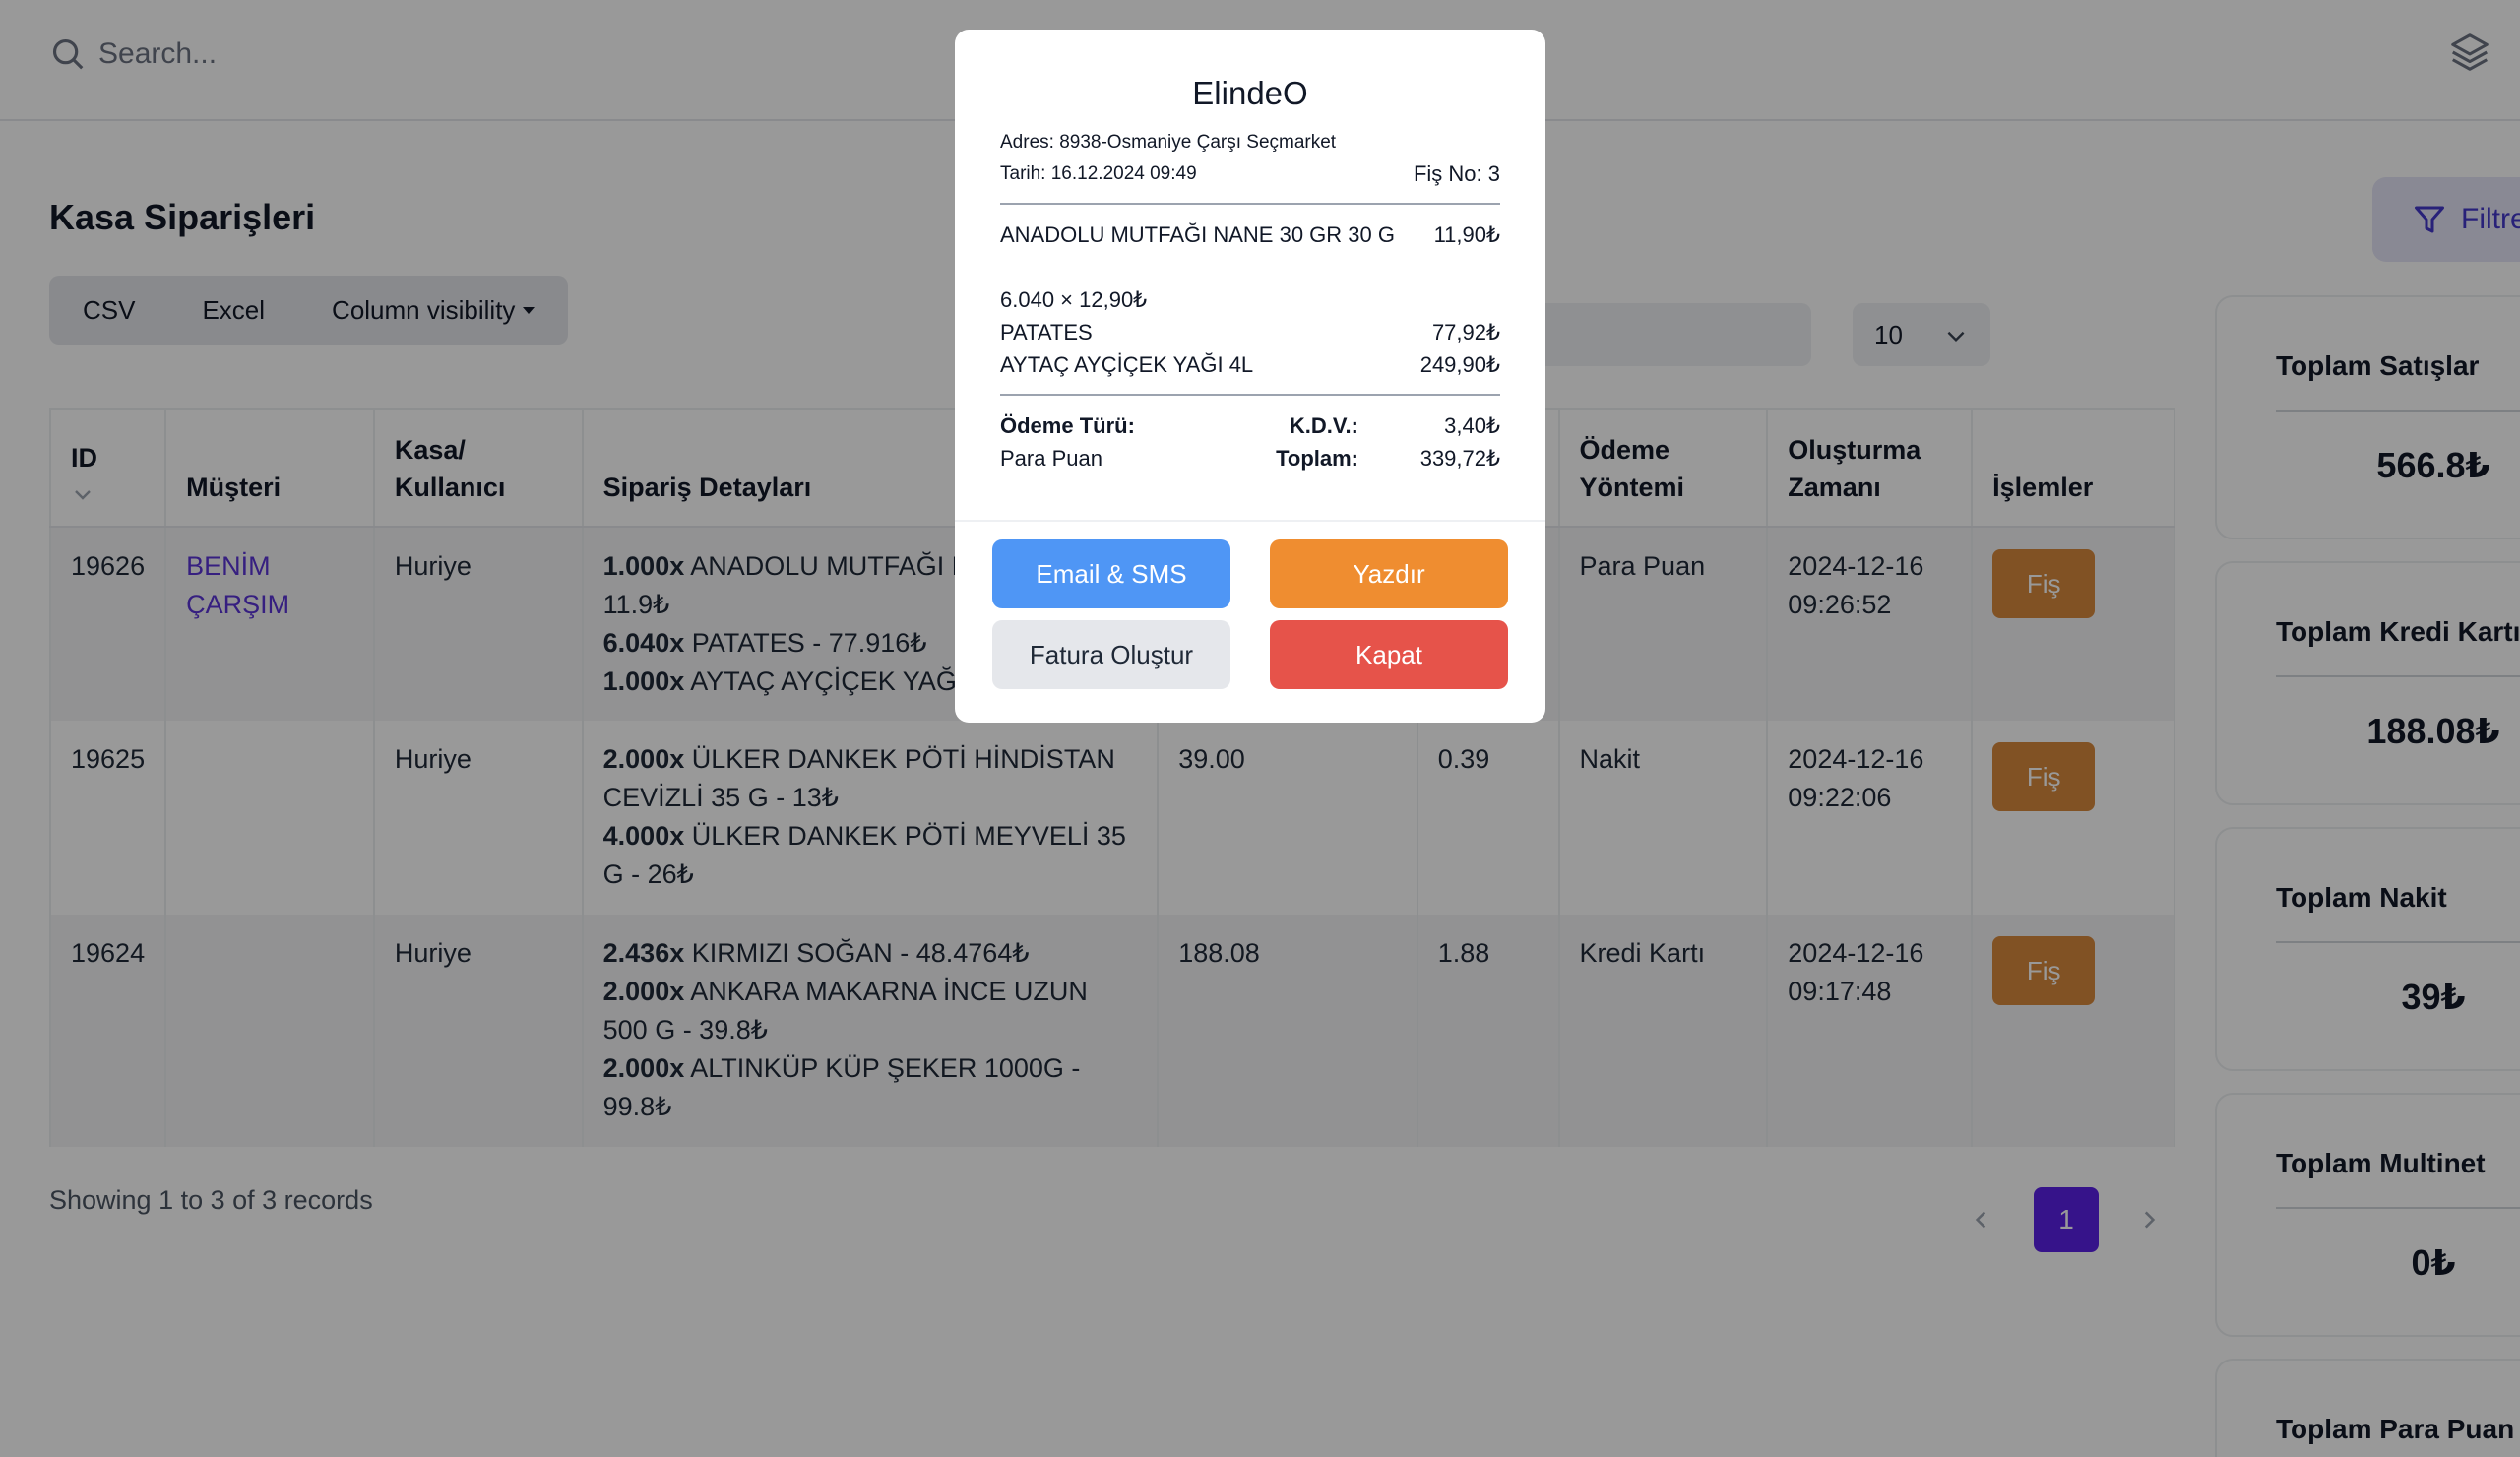 The height and width of the screenshot is (1457, 2520). What do you see at coordinates (1051, 458) in the screenshot?
I see `payment-type-value: Para Puan` at bounding box center [1051, 458].